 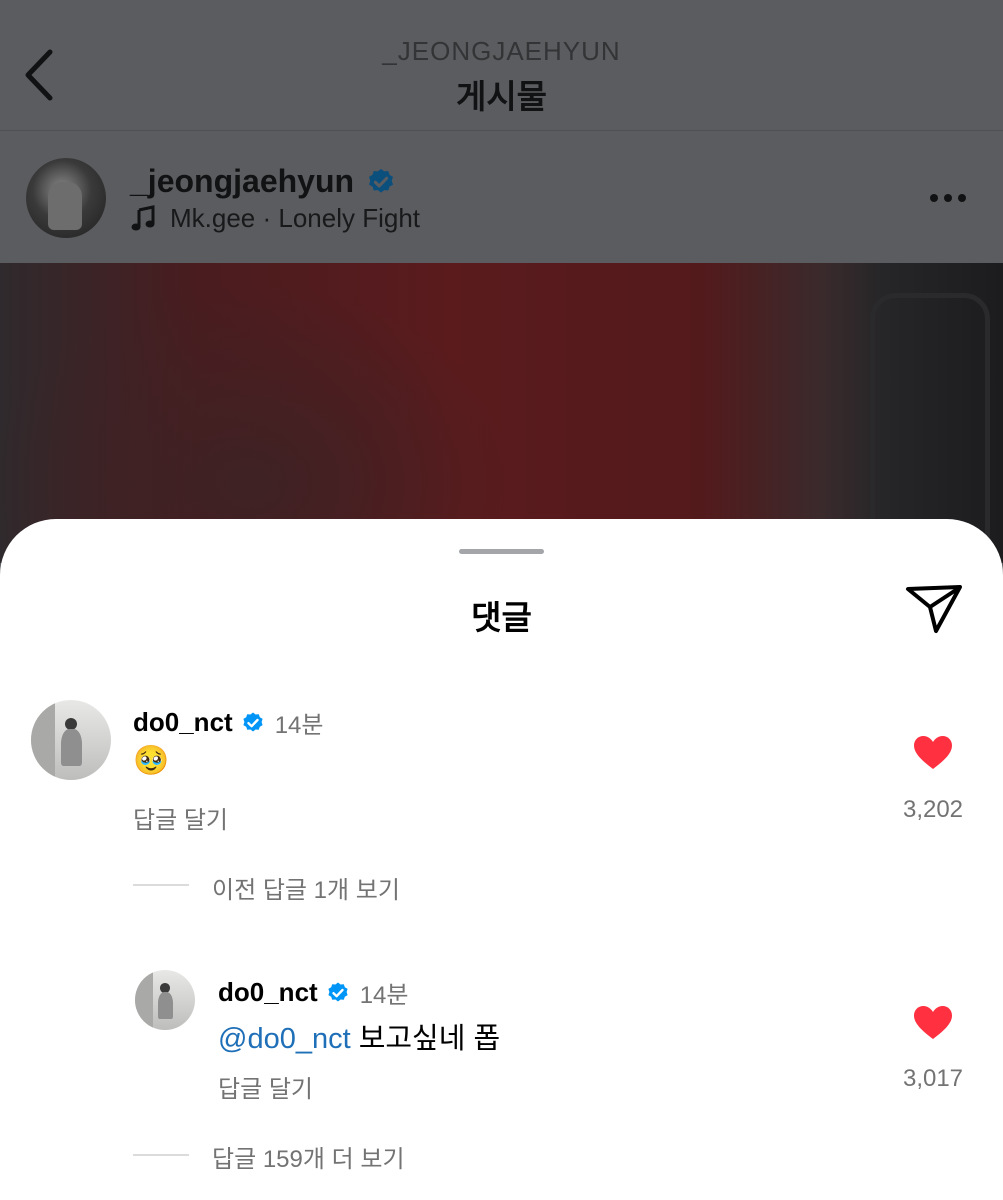 What do you see at coordinates (425, 1039) in the screenshot?
I see `reply-body: 보고싶네 폽` at bounding box center [425, 1039].